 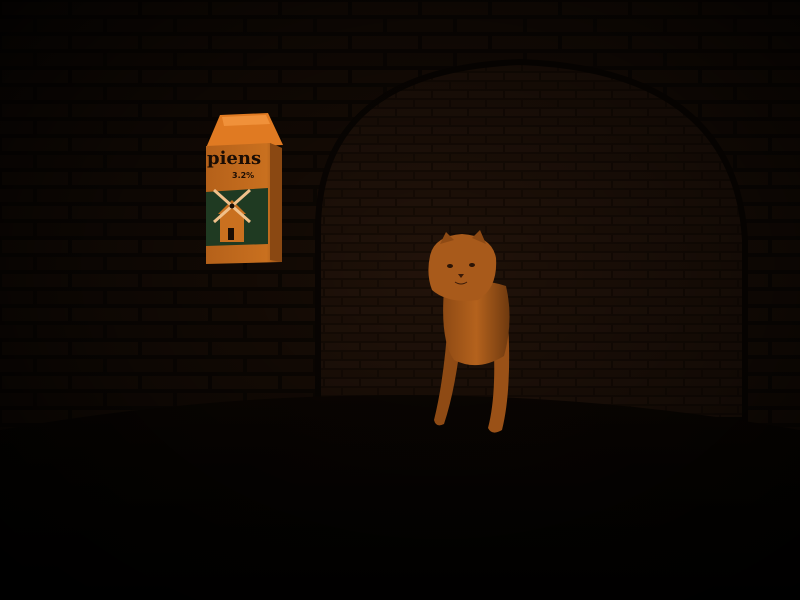 I want to click on milk-carton: piens 3.2%, so click(x=244, y=188).